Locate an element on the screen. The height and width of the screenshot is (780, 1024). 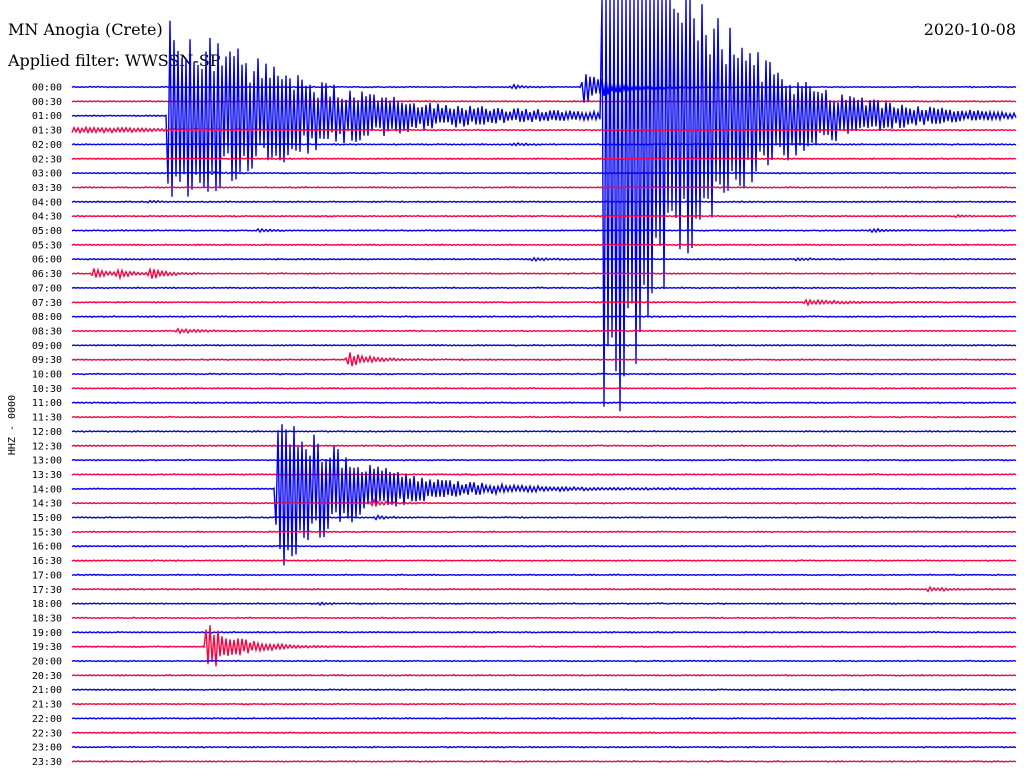
time-tick-label: 07:00 is located at coordinates (47, 288).